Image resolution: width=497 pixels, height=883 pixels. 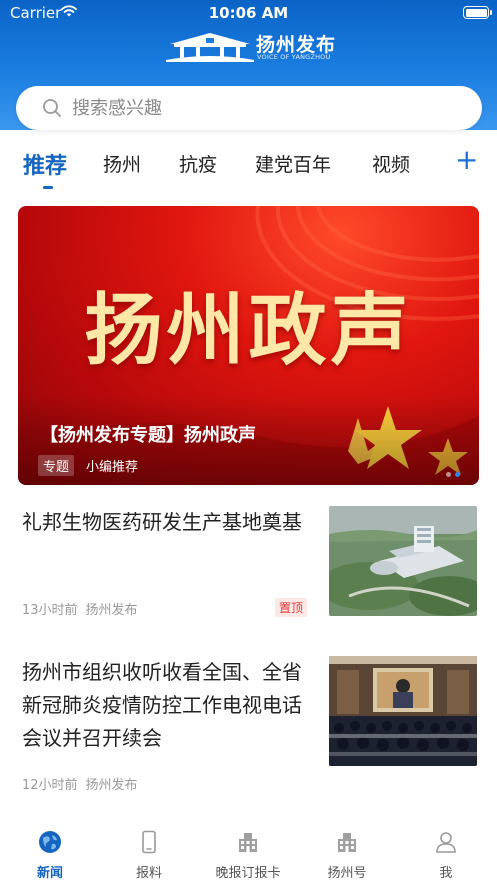 I want to click on tab-anti-epidemic: 抗疫, so click(x=198, y=163).